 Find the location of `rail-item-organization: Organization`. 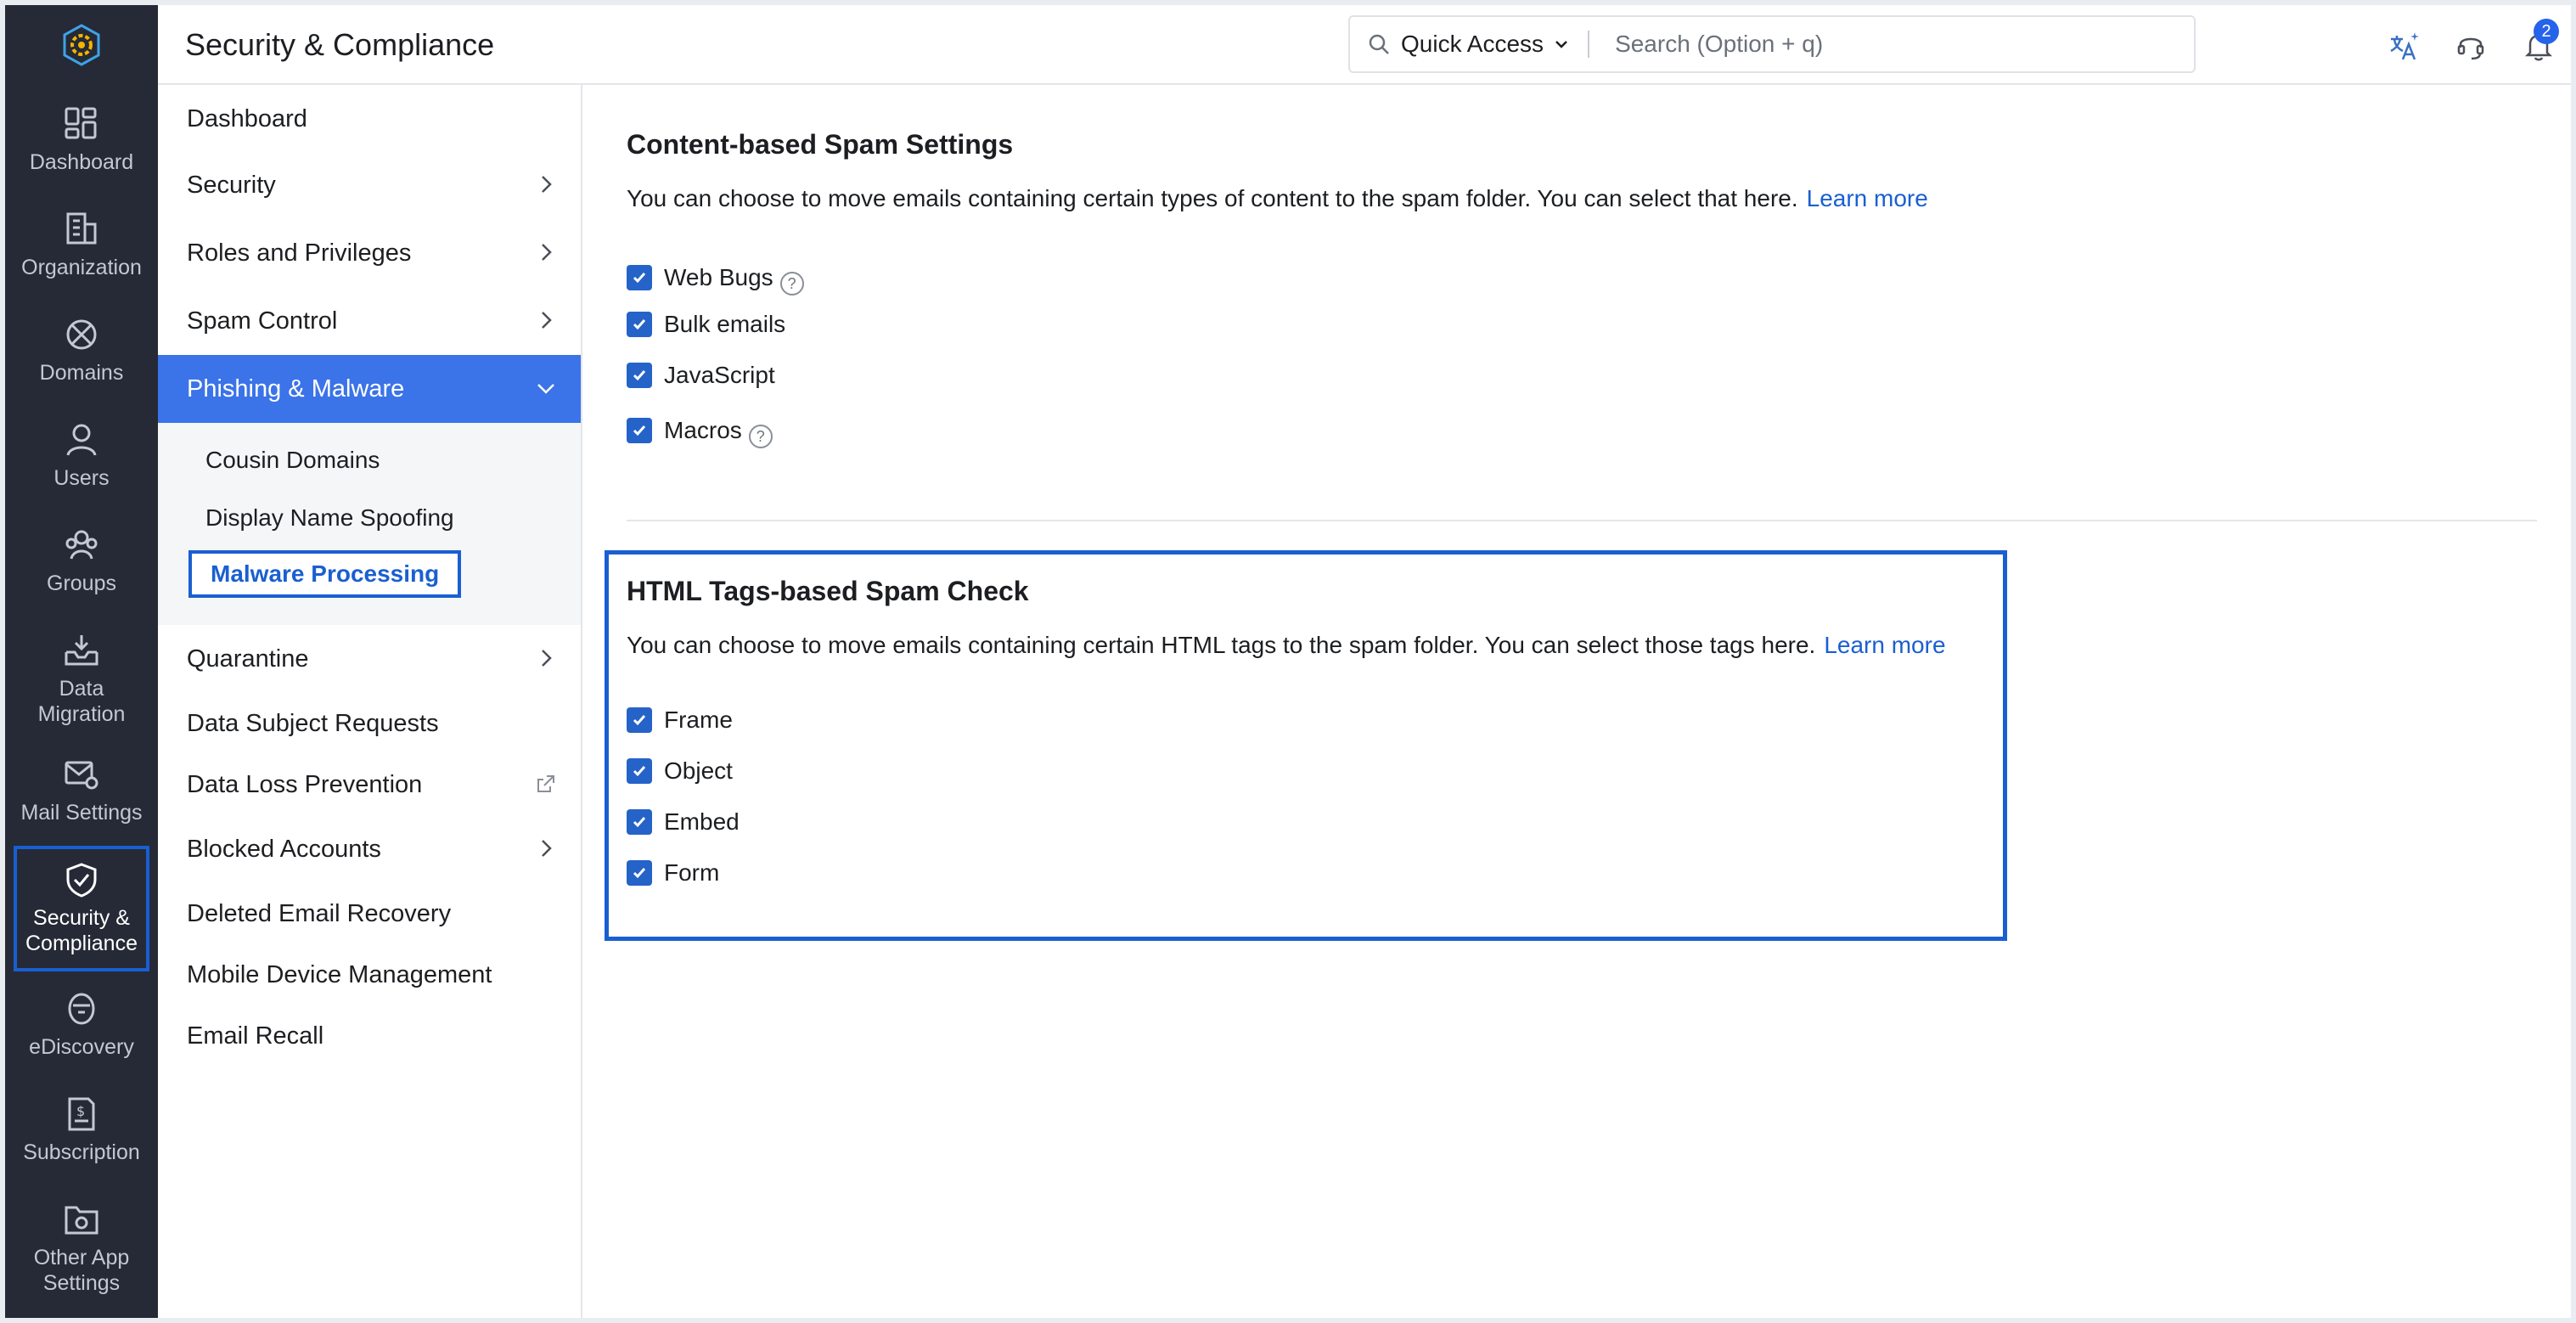

rail-item-organization: Organization is located at coordinates (81, 245).